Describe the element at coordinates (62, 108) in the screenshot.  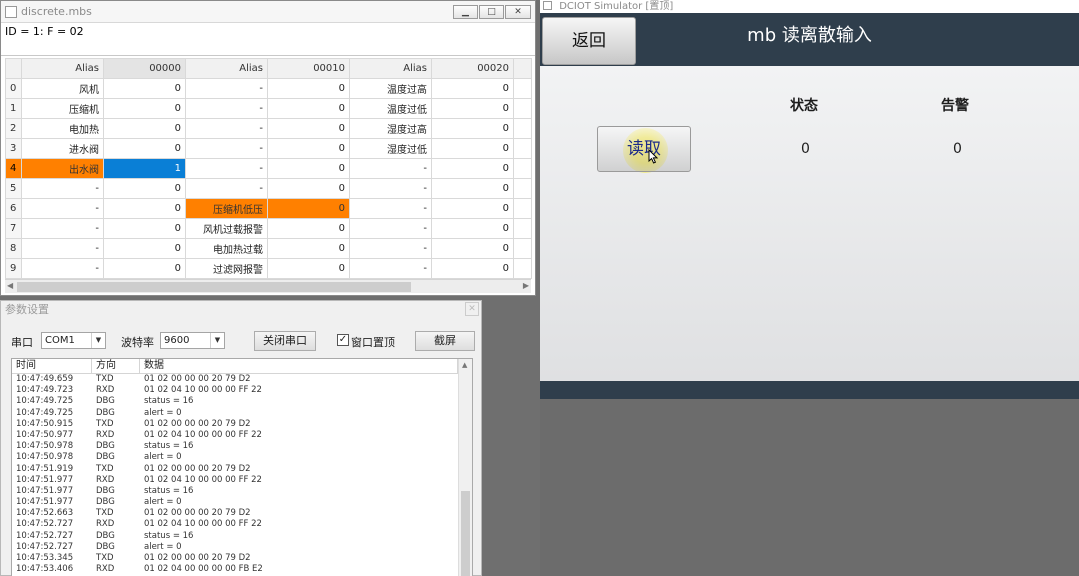
I see `alias-cell: 压缩机` at that location.